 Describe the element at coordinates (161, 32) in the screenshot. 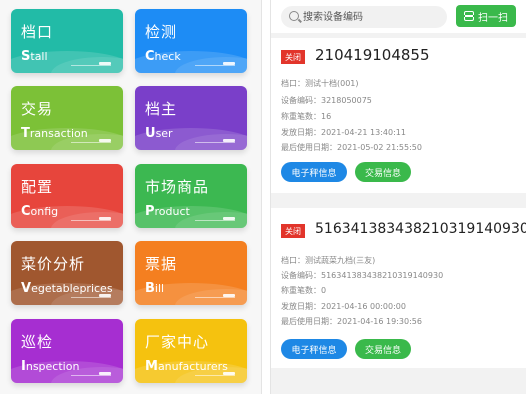

I see `tile-cn-label: 检测` at that location.